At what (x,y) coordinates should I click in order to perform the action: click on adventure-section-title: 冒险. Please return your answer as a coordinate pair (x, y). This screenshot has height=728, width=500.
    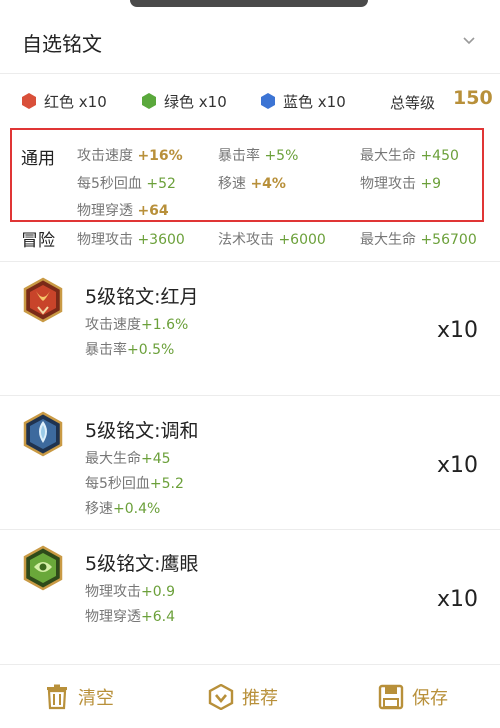
    Looking at the image, I should click on (38, 241).